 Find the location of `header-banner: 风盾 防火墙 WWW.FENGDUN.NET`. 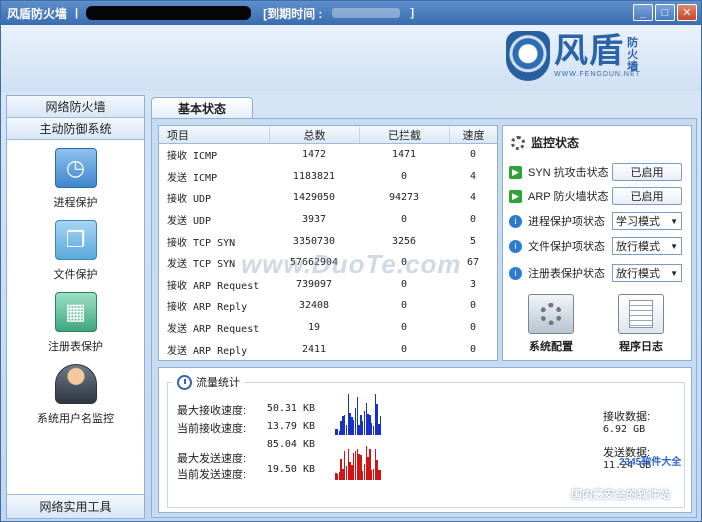

header-banner: 风盾 防火墙 WWW.FENGDUN.NET is located at coordinates (351, 58).